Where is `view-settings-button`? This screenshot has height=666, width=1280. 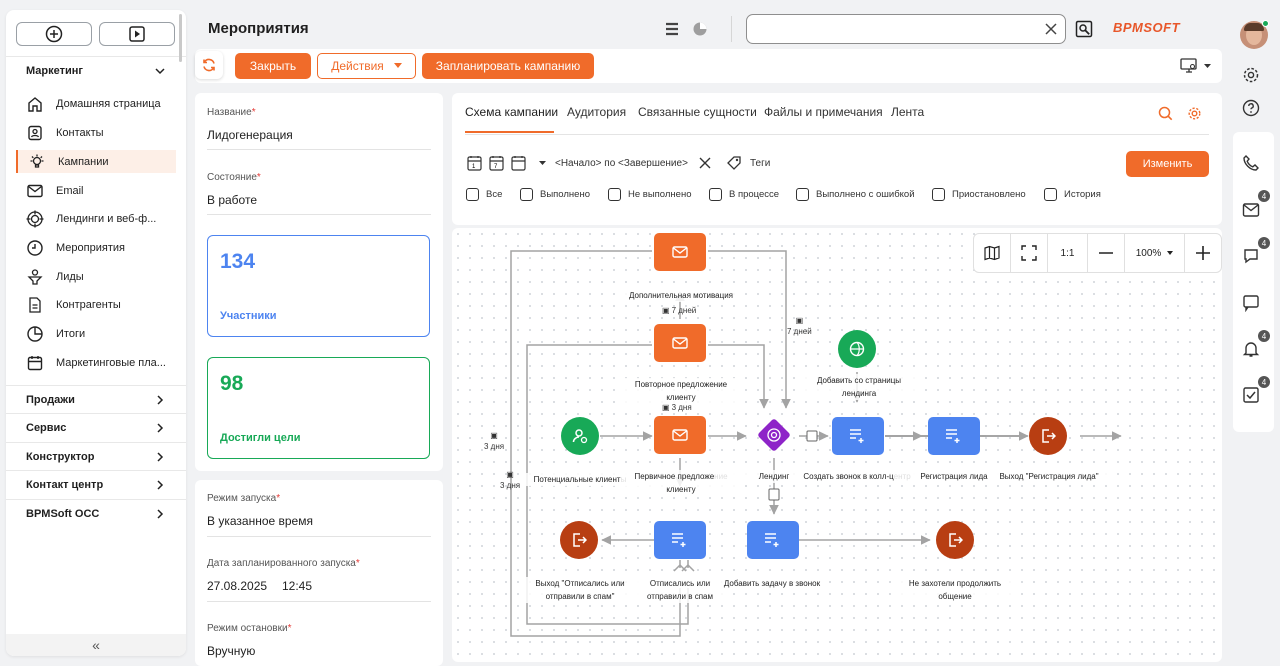
view-settings-button is located at coordinates (1197, 66).